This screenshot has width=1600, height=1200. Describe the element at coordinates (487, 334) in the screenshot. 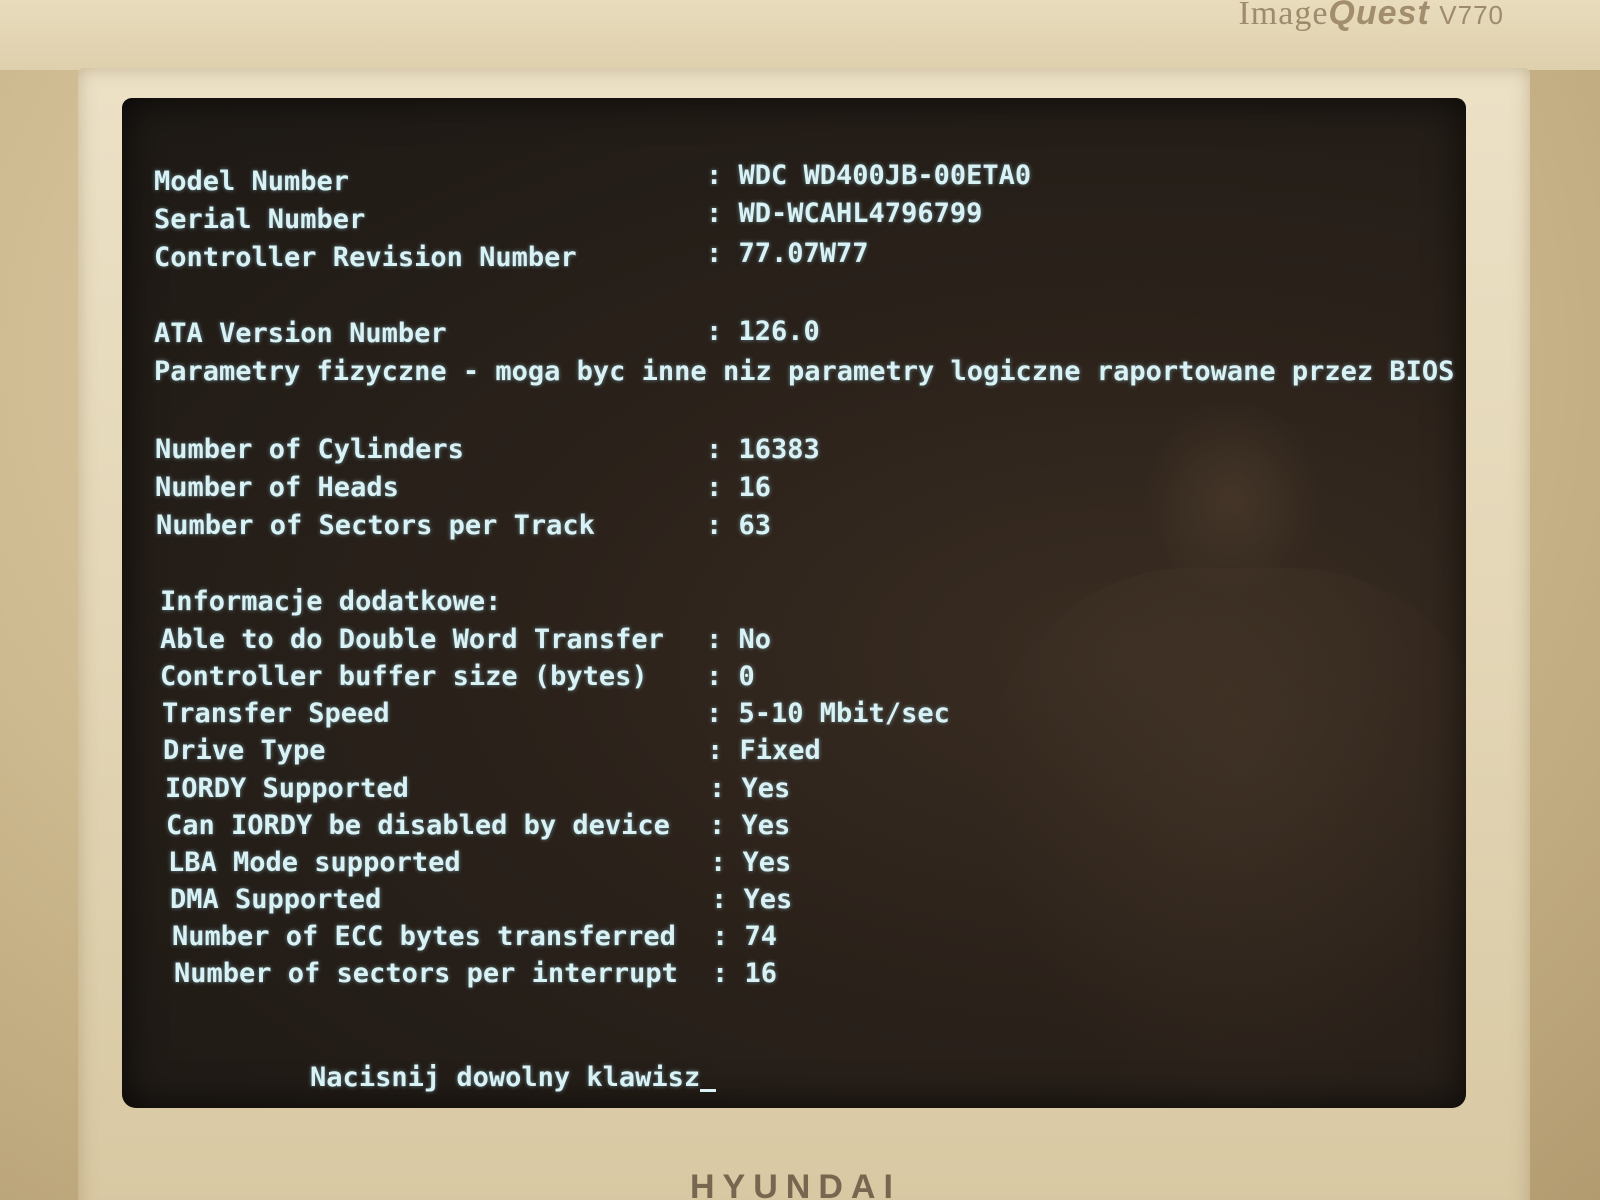

I see `info-row-ata-version: ATA Version Number : 126.0` at that location.